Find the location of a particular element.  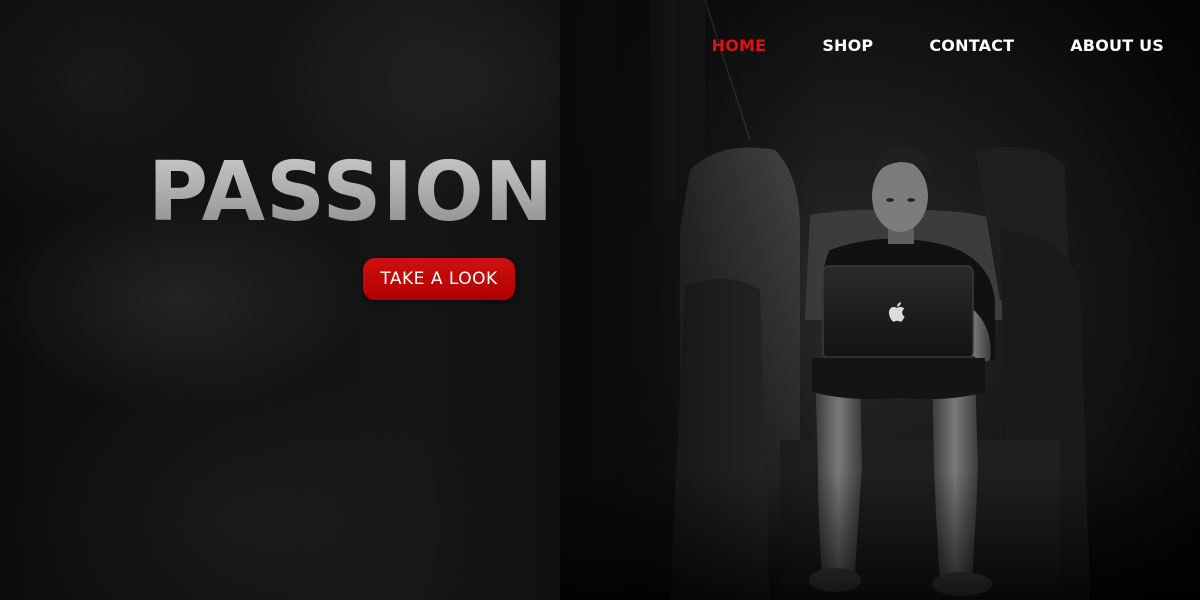

hero-headline: PASSION is located at coordinates (351, 192).